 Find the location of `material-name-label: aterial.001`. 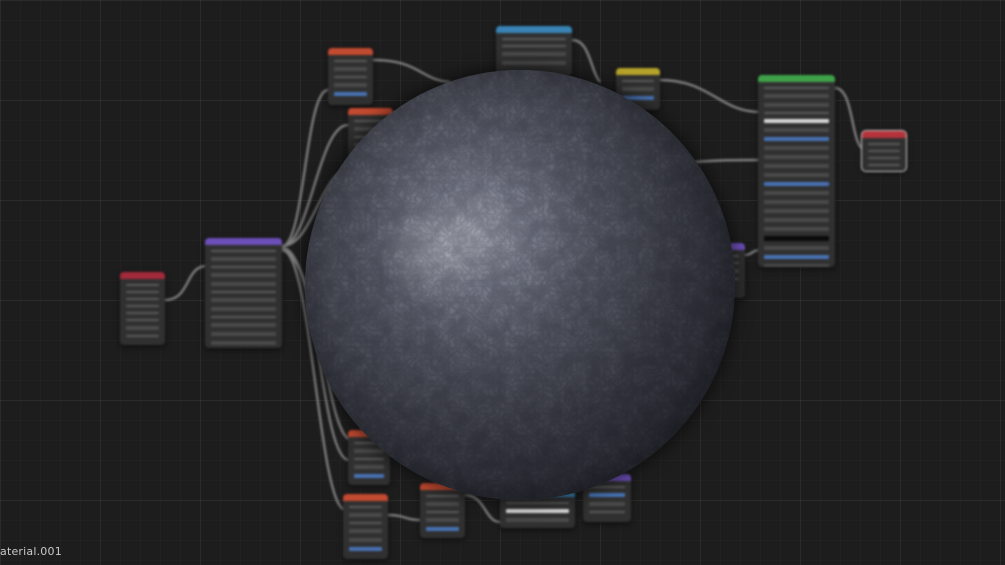

material-name-label: aterial.001 is located at coordinates (31, 551).